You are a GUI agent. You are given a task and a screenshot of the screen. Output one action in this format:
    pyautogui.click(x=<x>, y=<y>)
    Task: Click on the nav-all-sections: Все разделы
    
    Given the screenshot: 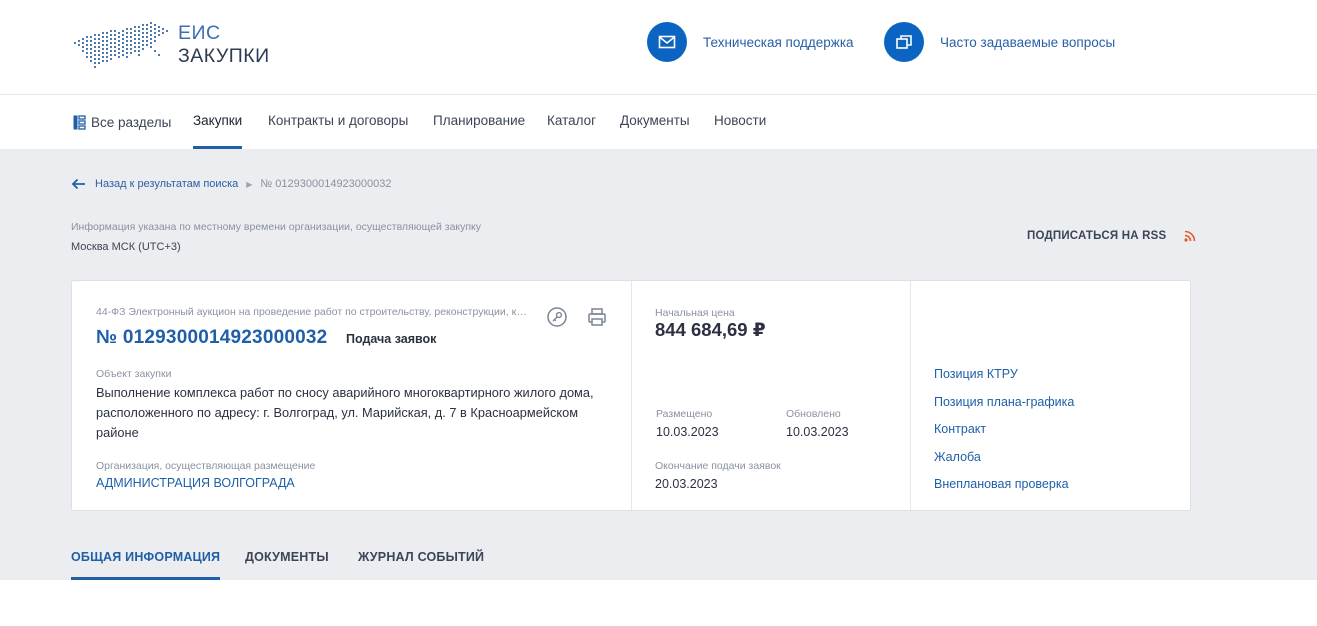 What is the action you would take?
    pyautogui.click(x=122, y=122)
    